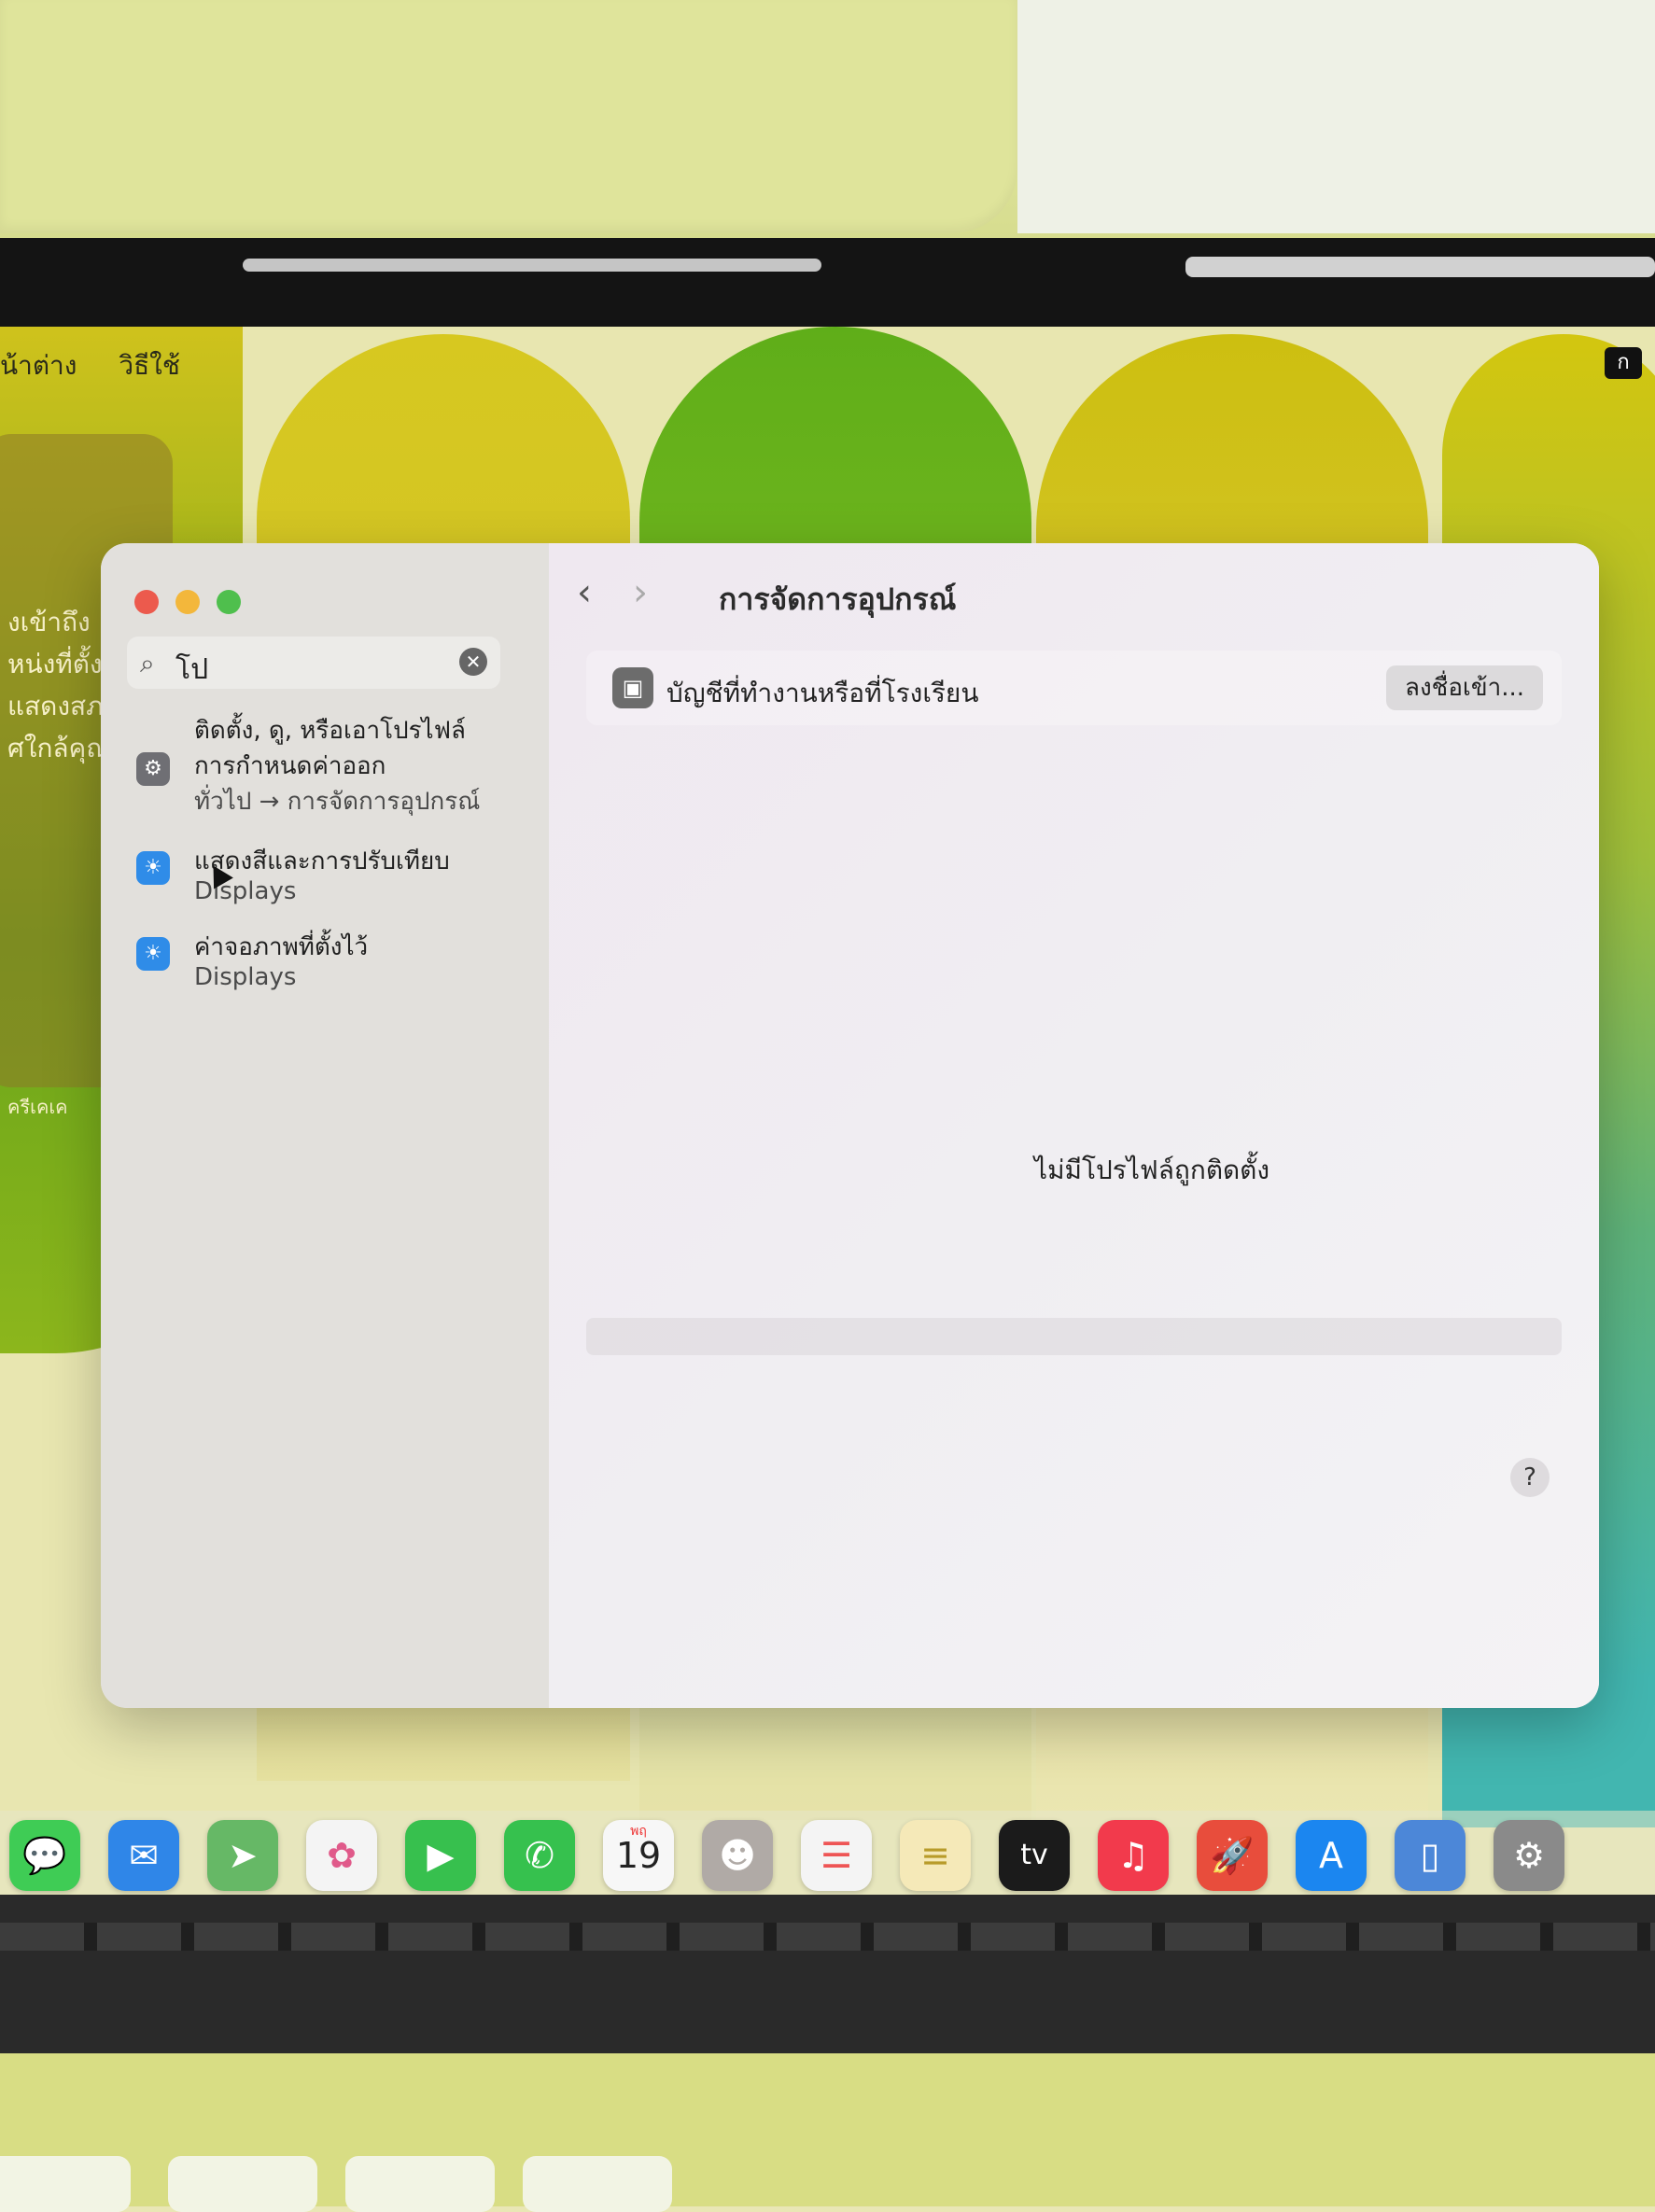  What do you see at coordinates (584, 592) in the screenshot?
I see `back-button: ‹` at bounding box center [584, 592].